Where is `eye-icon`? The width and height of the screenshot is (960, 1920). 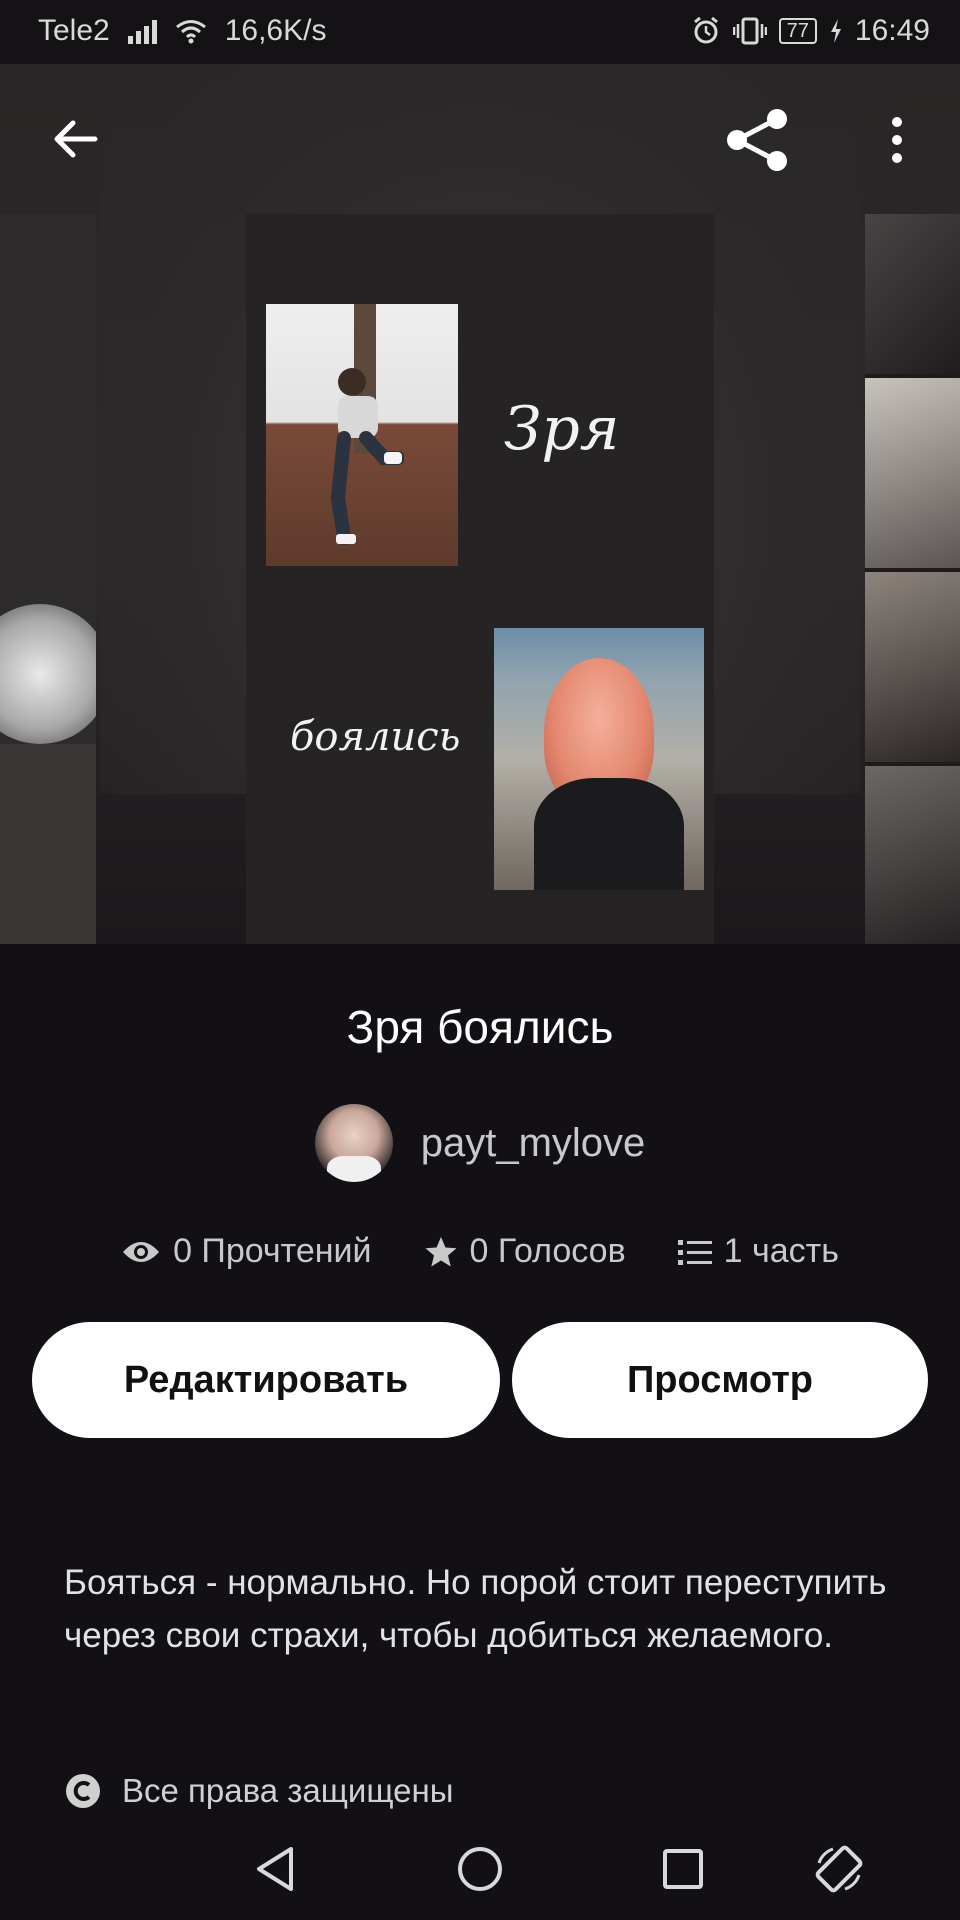
eye-icon is located at coordinates (141, 1251).